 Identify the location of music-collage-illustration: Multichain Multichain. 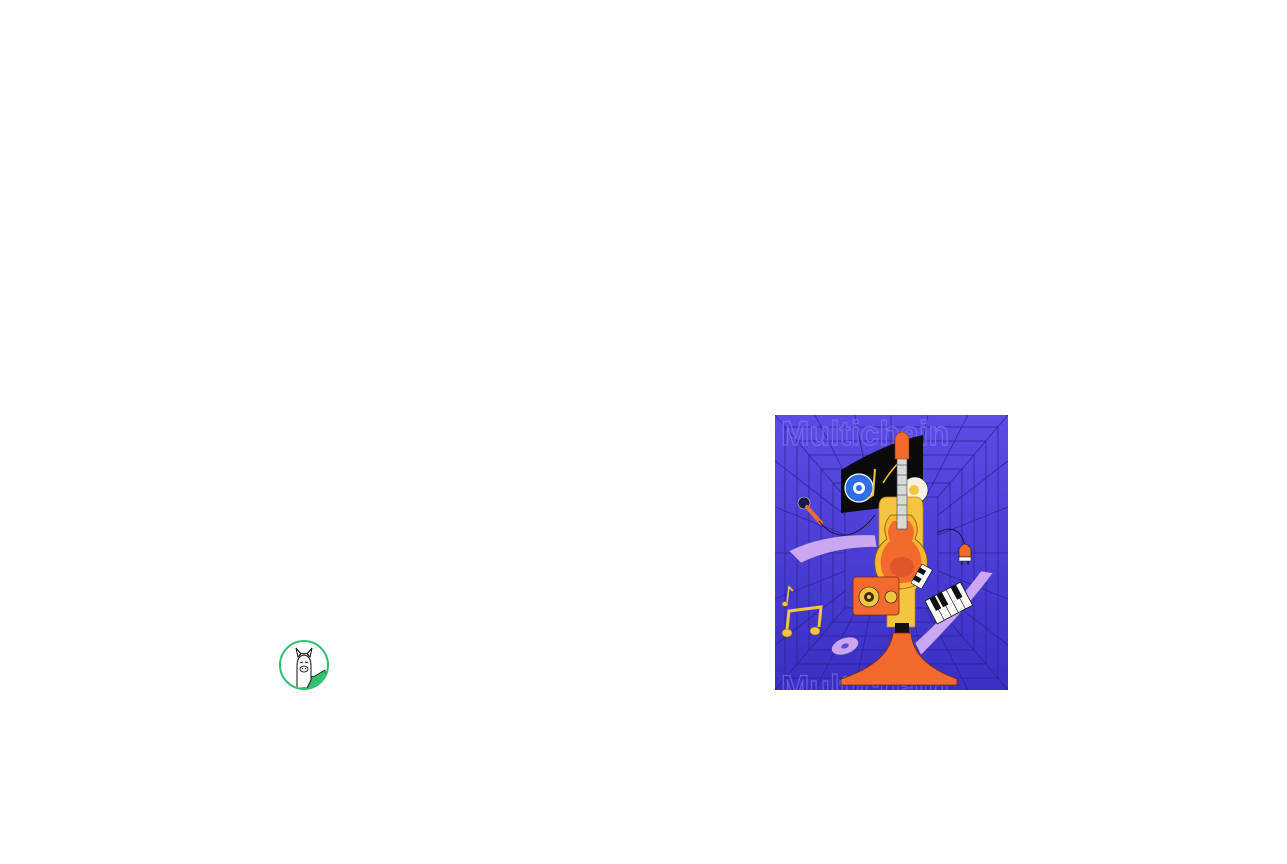
(891, 552).